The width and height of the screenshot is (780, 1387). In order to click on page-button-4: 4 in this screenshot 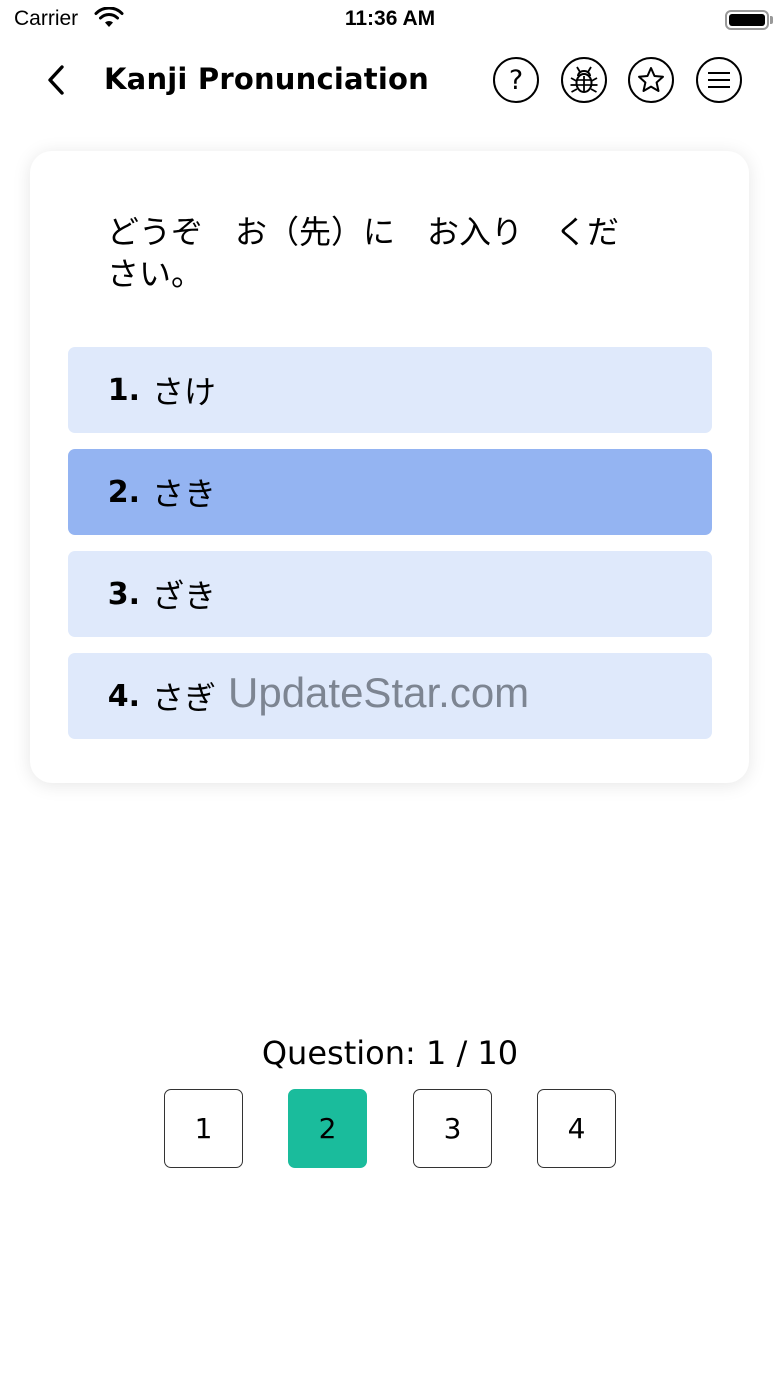, I will do `click(576, 1128)`.